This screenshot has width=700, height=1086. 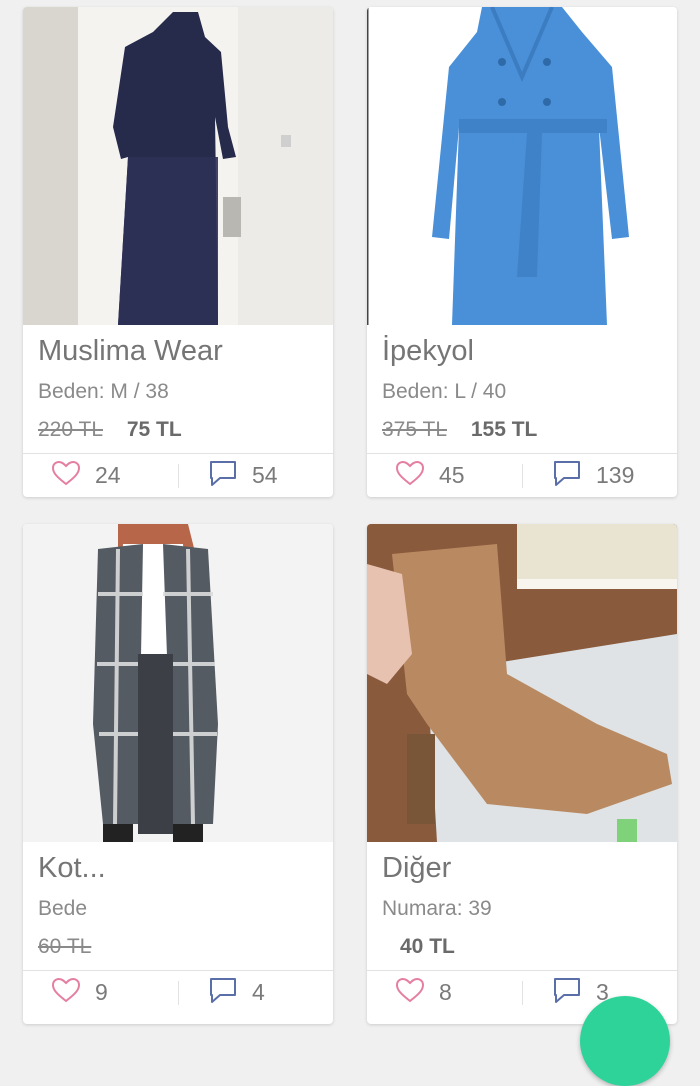 I want to click on listing-actions: 24 54, so click(x=178, y=475).